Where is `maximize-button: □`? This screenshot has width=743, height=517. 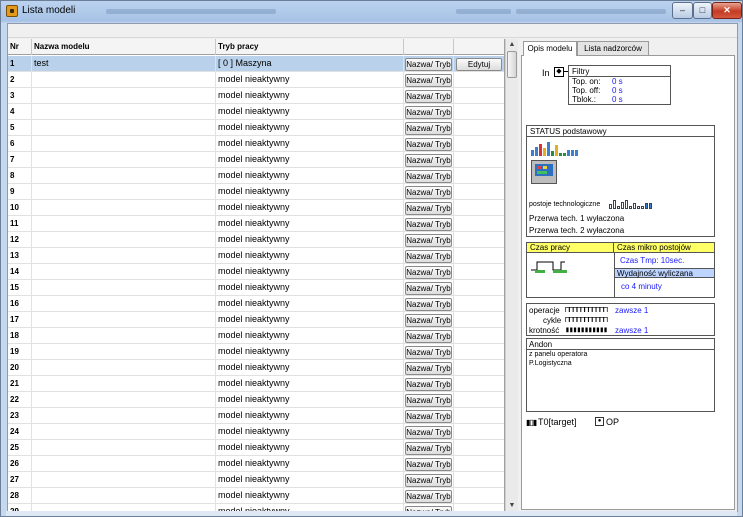
maximize-button: □ is located at coordinates (702, 10).